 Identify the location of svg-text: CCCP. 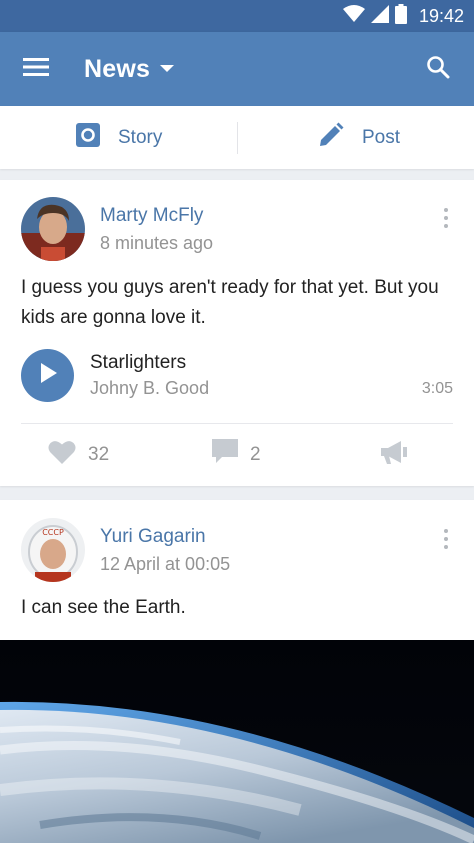
(53, 532).